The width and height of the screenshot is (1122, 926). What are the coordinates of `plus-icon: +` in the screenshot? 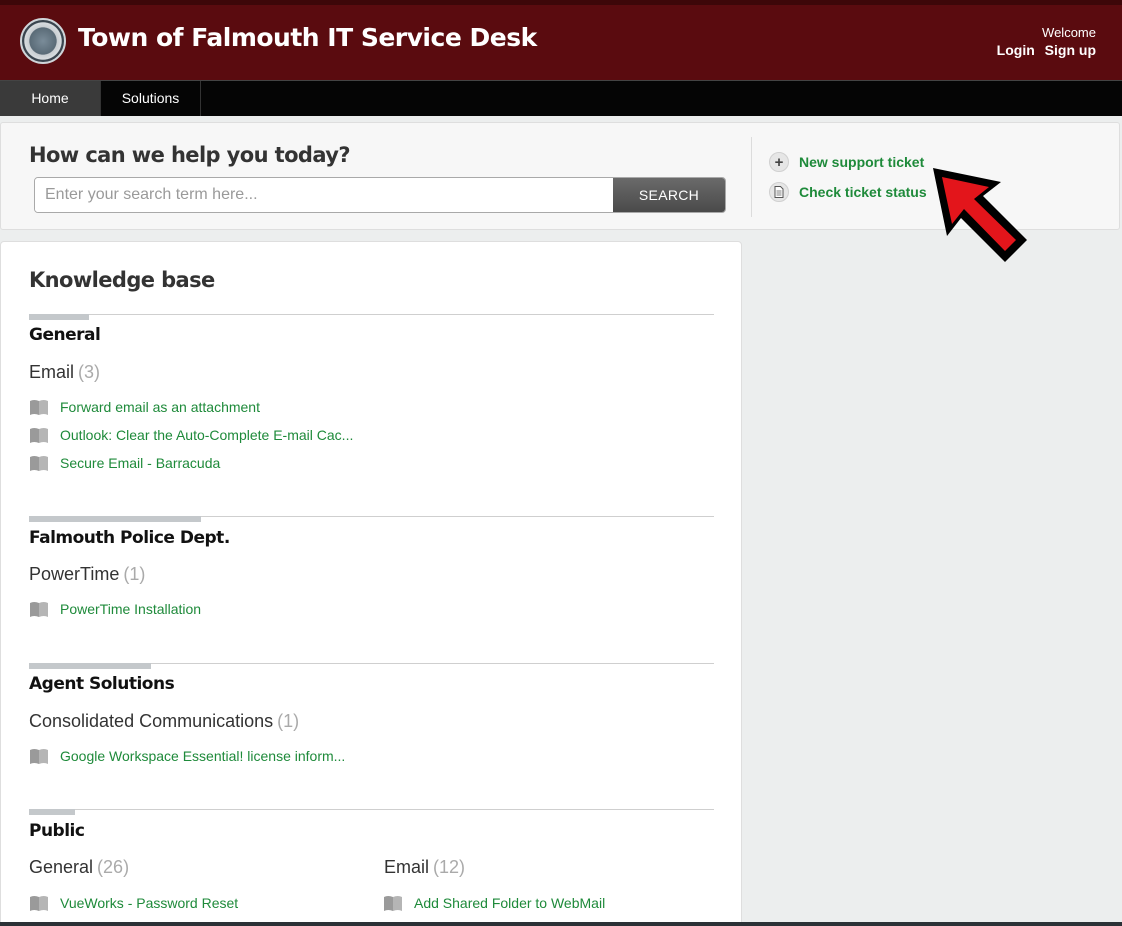 It's located at (779, 162).